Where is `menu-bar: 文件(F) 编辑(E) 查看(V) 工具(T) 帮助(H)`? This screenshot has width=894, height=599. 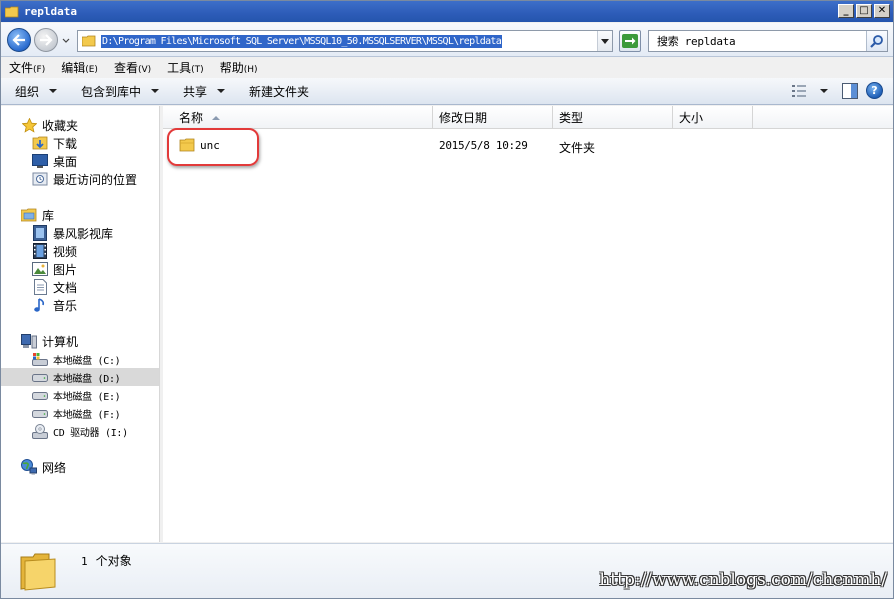
menu-bar: 文件(F) 编辑(E) 查看(V) 工具(T) 帮助(H) is located at coordinates (447, 67).